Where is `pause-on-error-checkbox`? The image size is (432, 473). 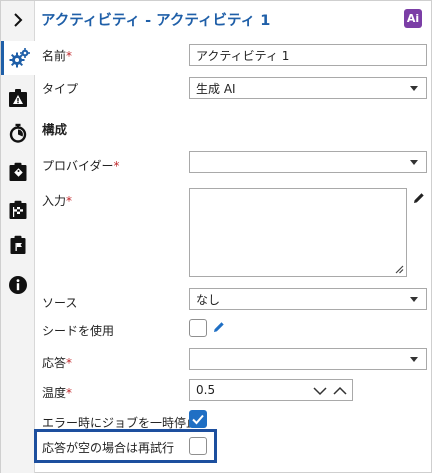
pause-on-error-checkbox is located at coordinates (198, 419).